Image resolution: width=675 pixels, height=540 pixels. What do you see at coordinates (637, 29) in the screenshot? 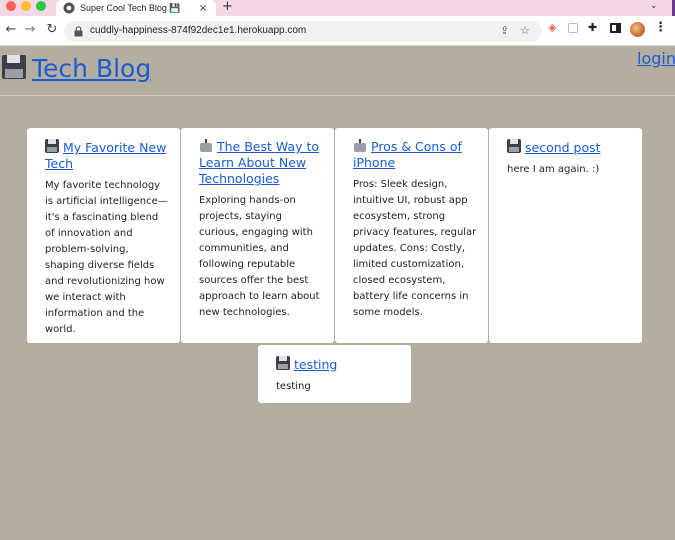
I see `profile-avatar` at bounding box center [637, 29].